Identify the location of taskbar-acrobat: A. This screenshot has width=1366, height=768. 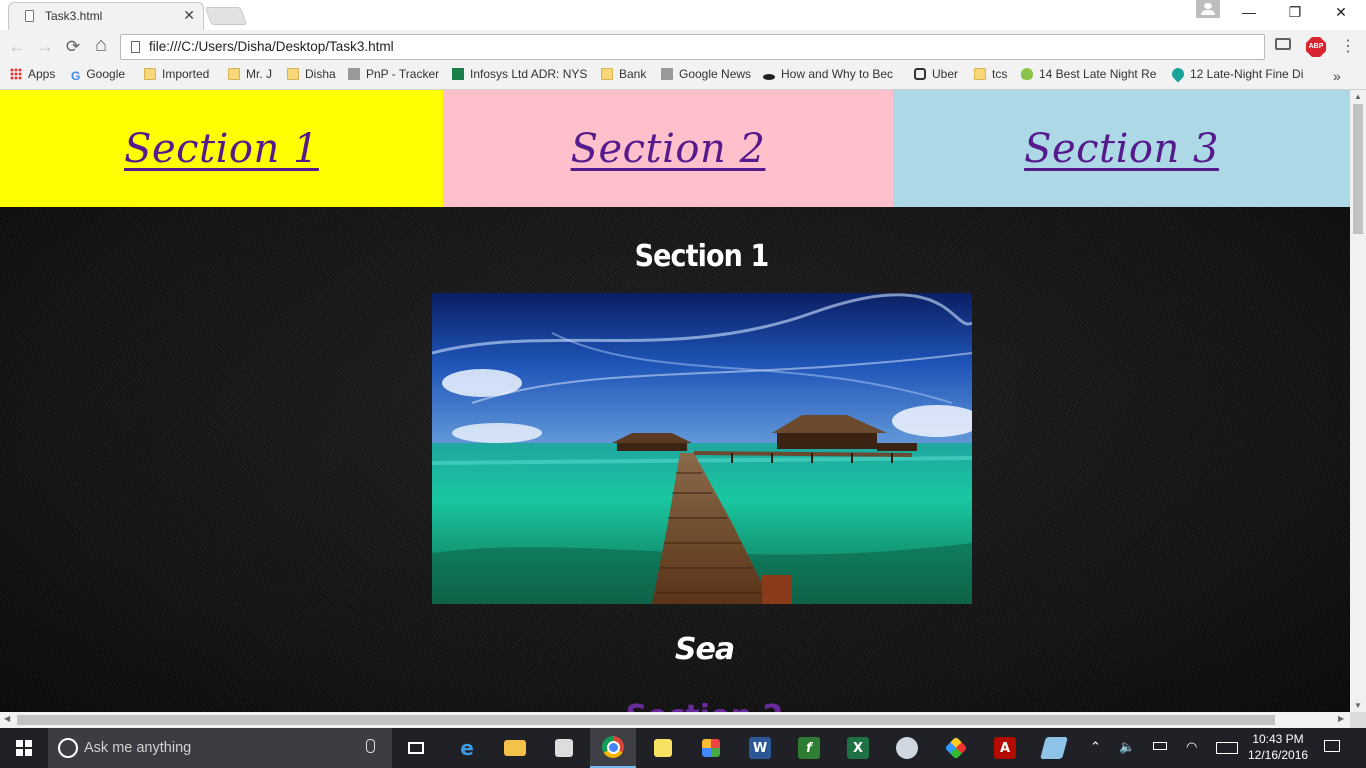
(1005, 748).